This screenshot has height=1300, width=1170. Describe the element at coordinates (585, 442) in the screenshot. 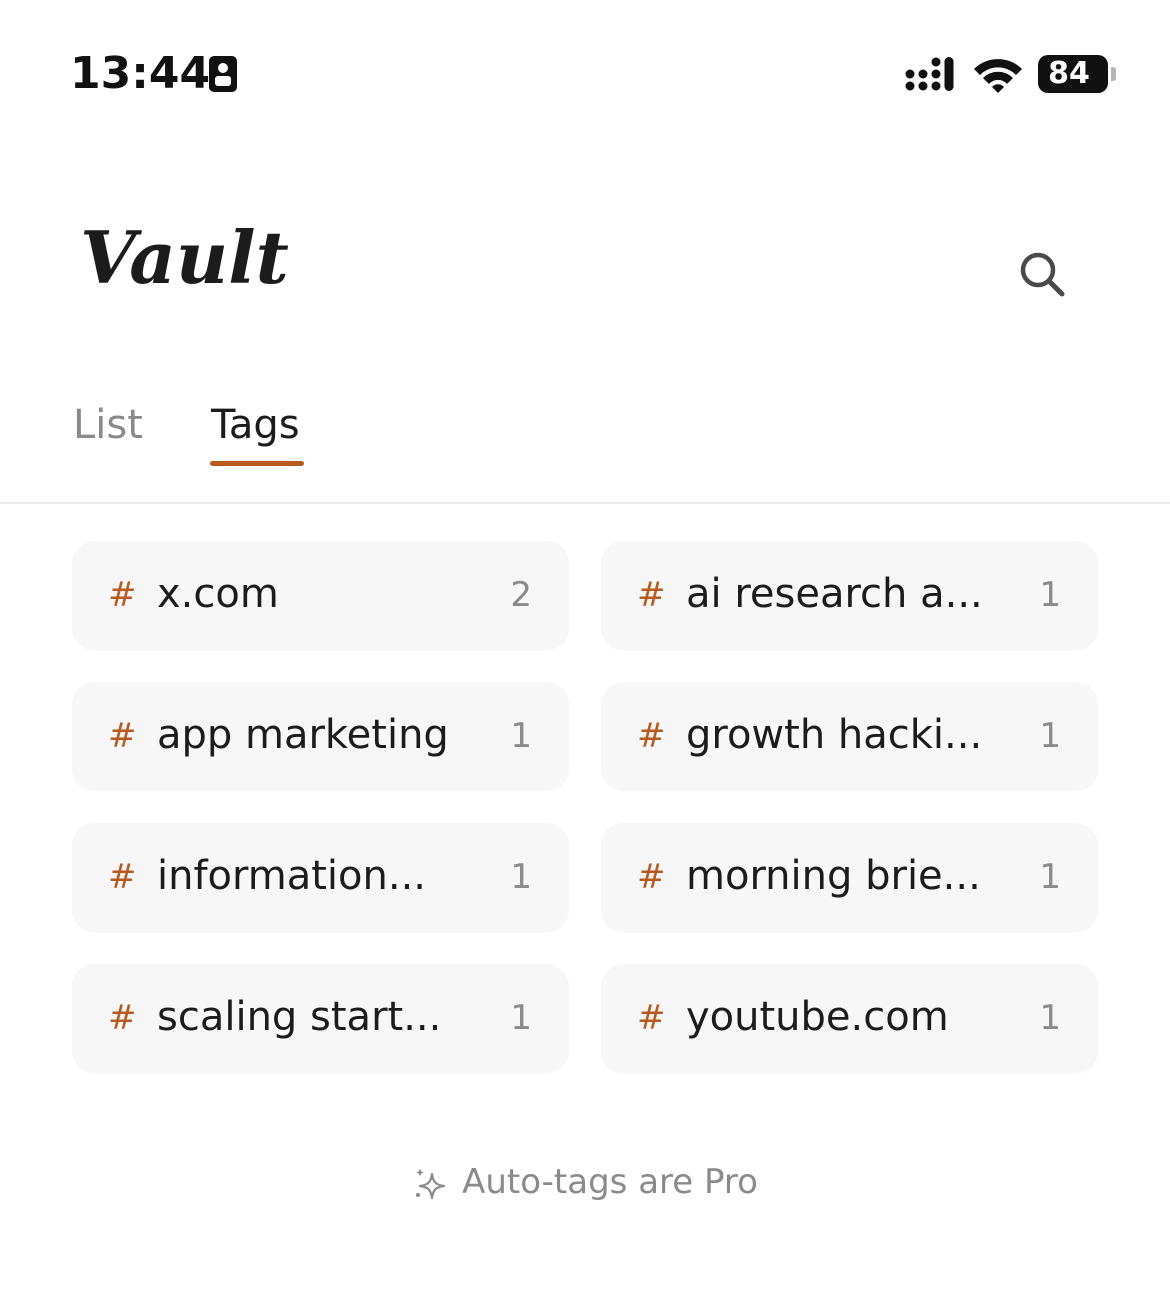

I see `tab-bar: List Tags` at that location.